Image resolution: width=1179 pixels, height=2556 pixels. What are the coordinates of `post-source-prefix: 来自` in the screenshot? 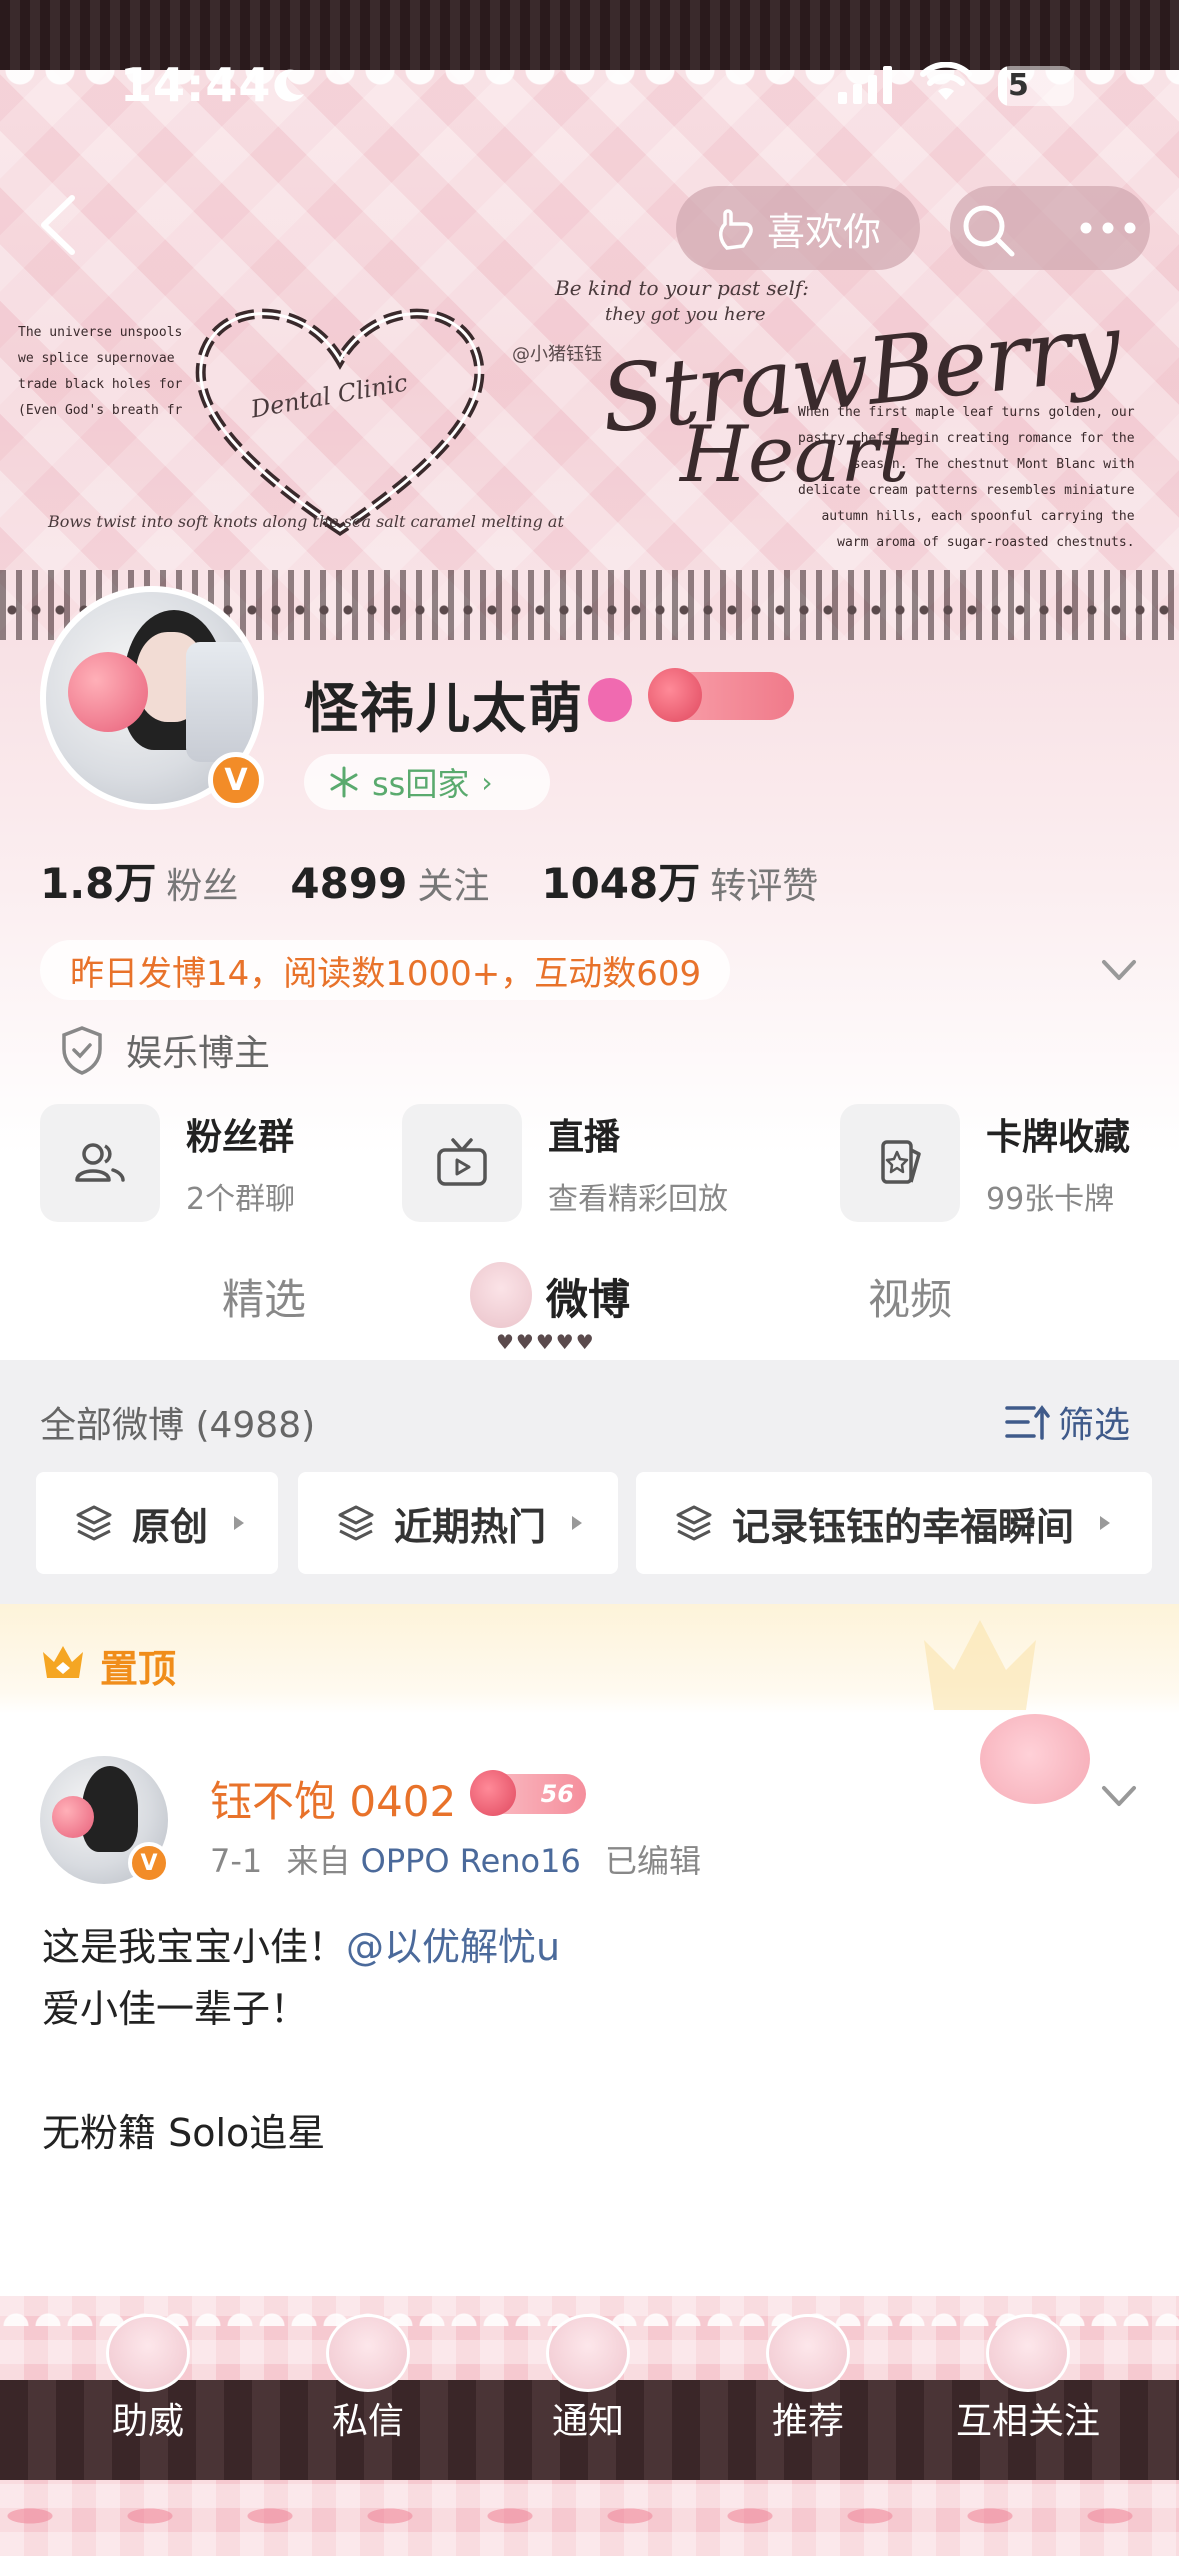 It's located at (318, 1861).